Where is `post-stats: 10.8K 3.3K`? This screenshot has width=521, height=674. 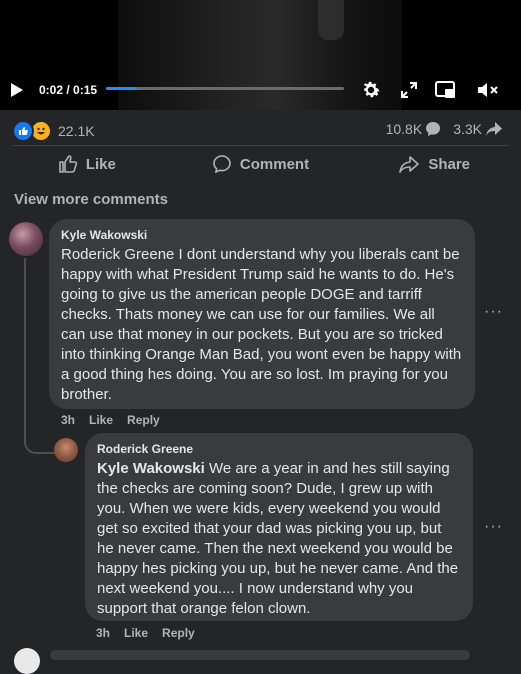
post-stats: 10.8K 3.3K is located at coordinates (438, 129).